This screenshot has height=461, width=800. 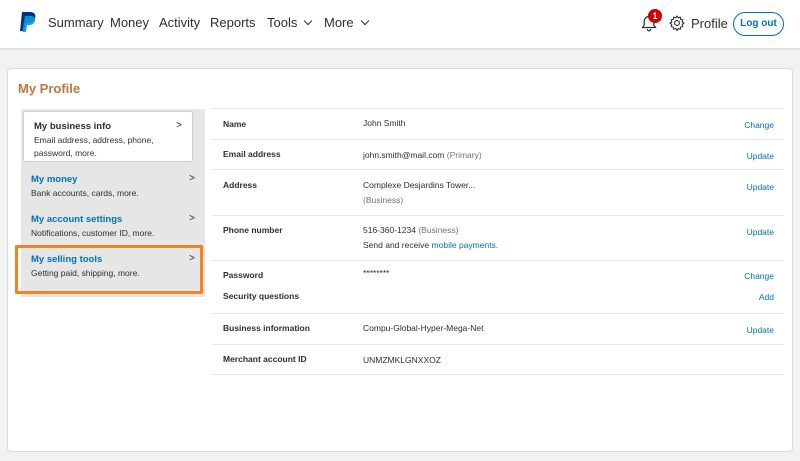 I want to click on merchant-id-value: UNMZMKLGNXXOZ, so click(x=402, y=360).